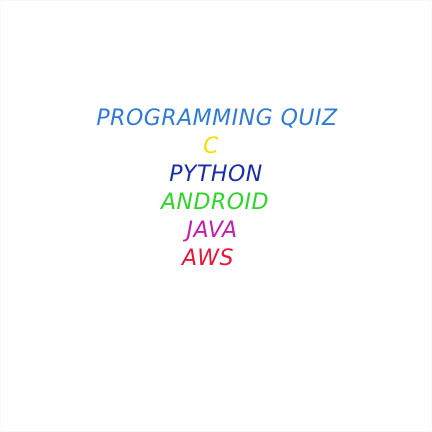 The image size is (432, 432). What do you see at coordinates (217, 118) in the screenshot?
I see `app-title: PROGRAMMING QUIZ` at bounding box center [217, 118].